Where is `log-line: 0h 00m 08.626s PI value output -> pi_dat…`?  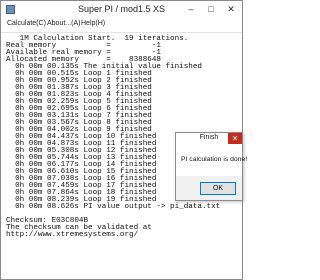
log-line: 0h 00m 08.626s PI value output -> pi_dat… is located at coordinates (113, 207).